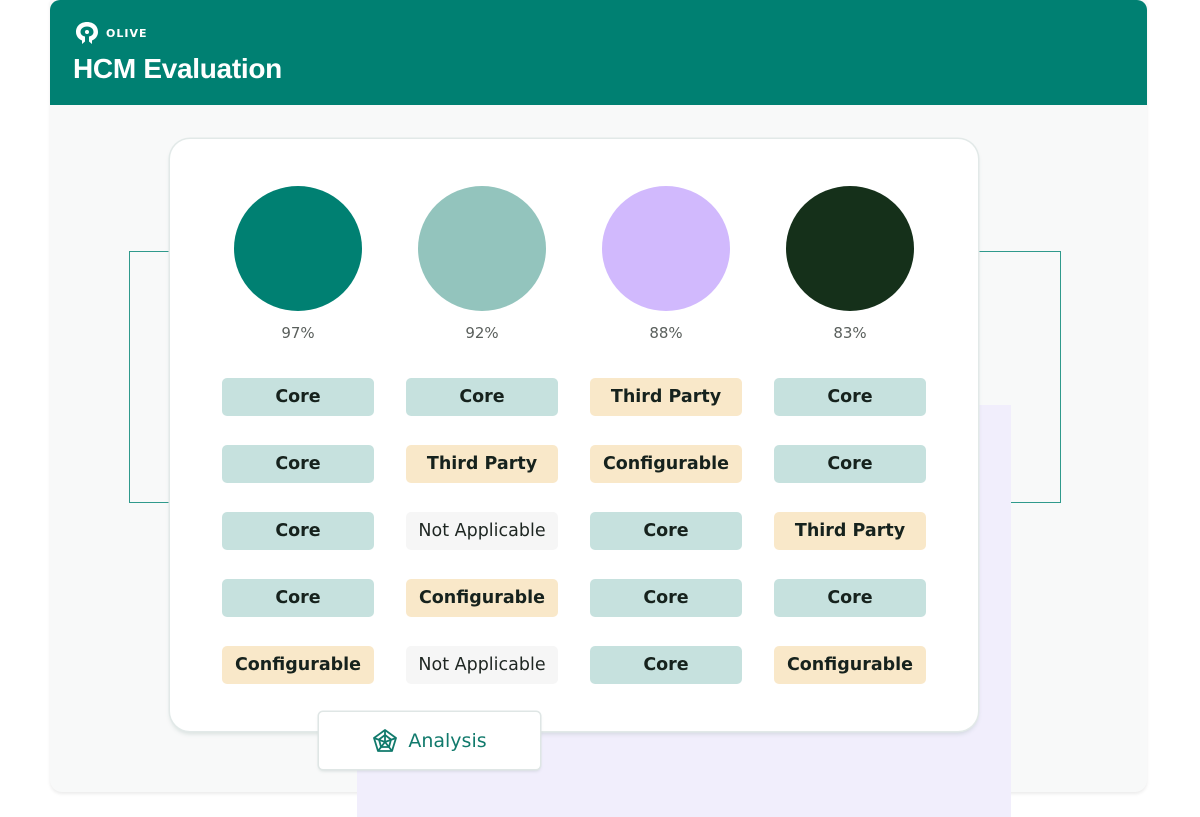 This screenshot has width=1200, height=817. Describe the element at coordinates (177, 68) in the screenshot. I see `page-title: HCM Evaluation` at that location.